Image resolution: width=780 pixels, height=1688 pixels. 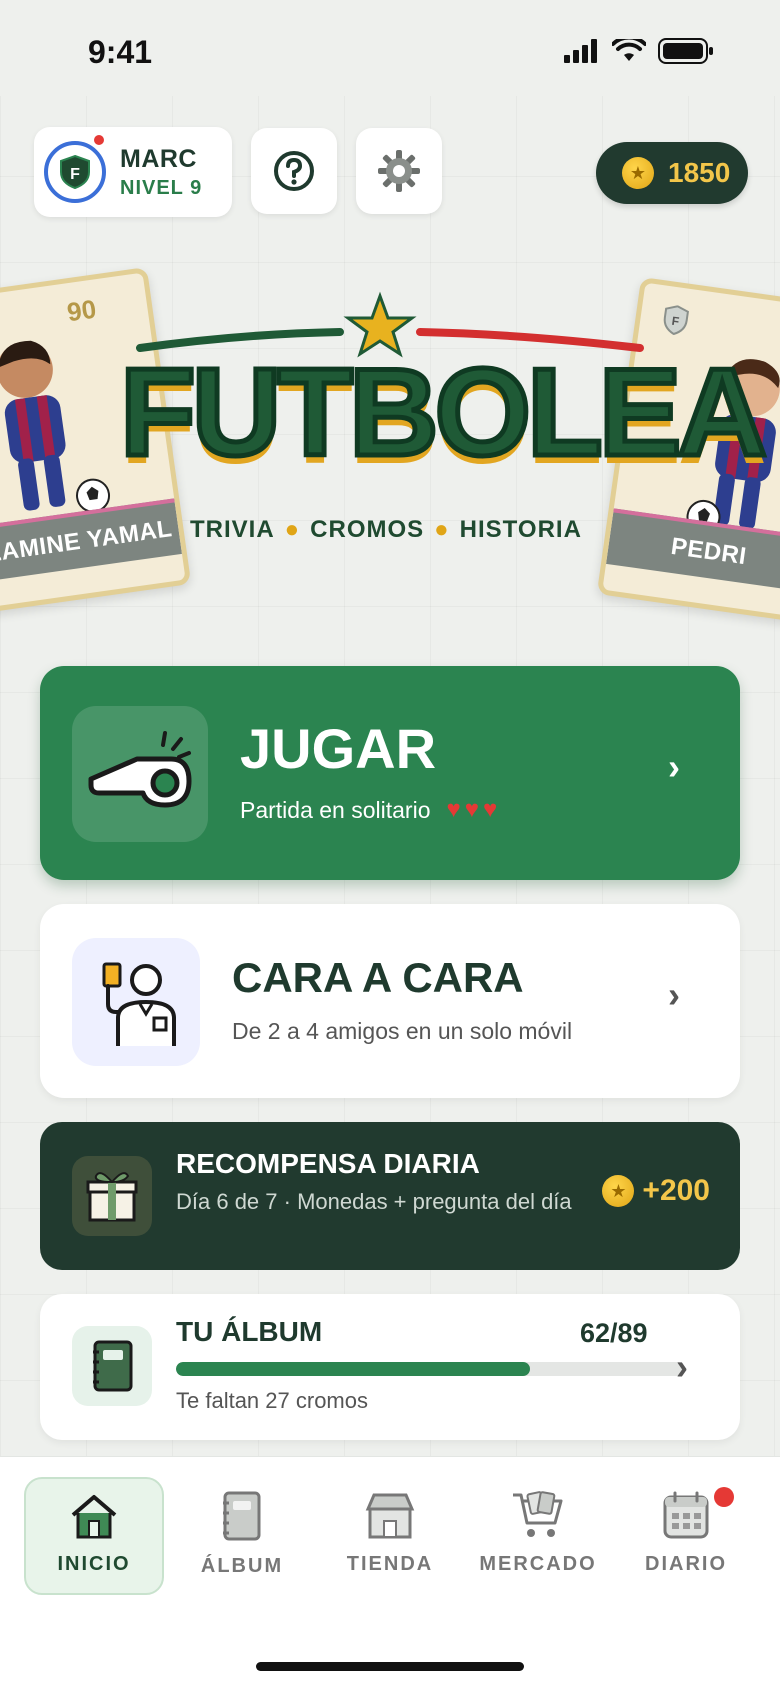 What do you see at coordinates (699, 172) in the screenshot?
I see `coins-amount: 1850` at bounding box center [699, 172].